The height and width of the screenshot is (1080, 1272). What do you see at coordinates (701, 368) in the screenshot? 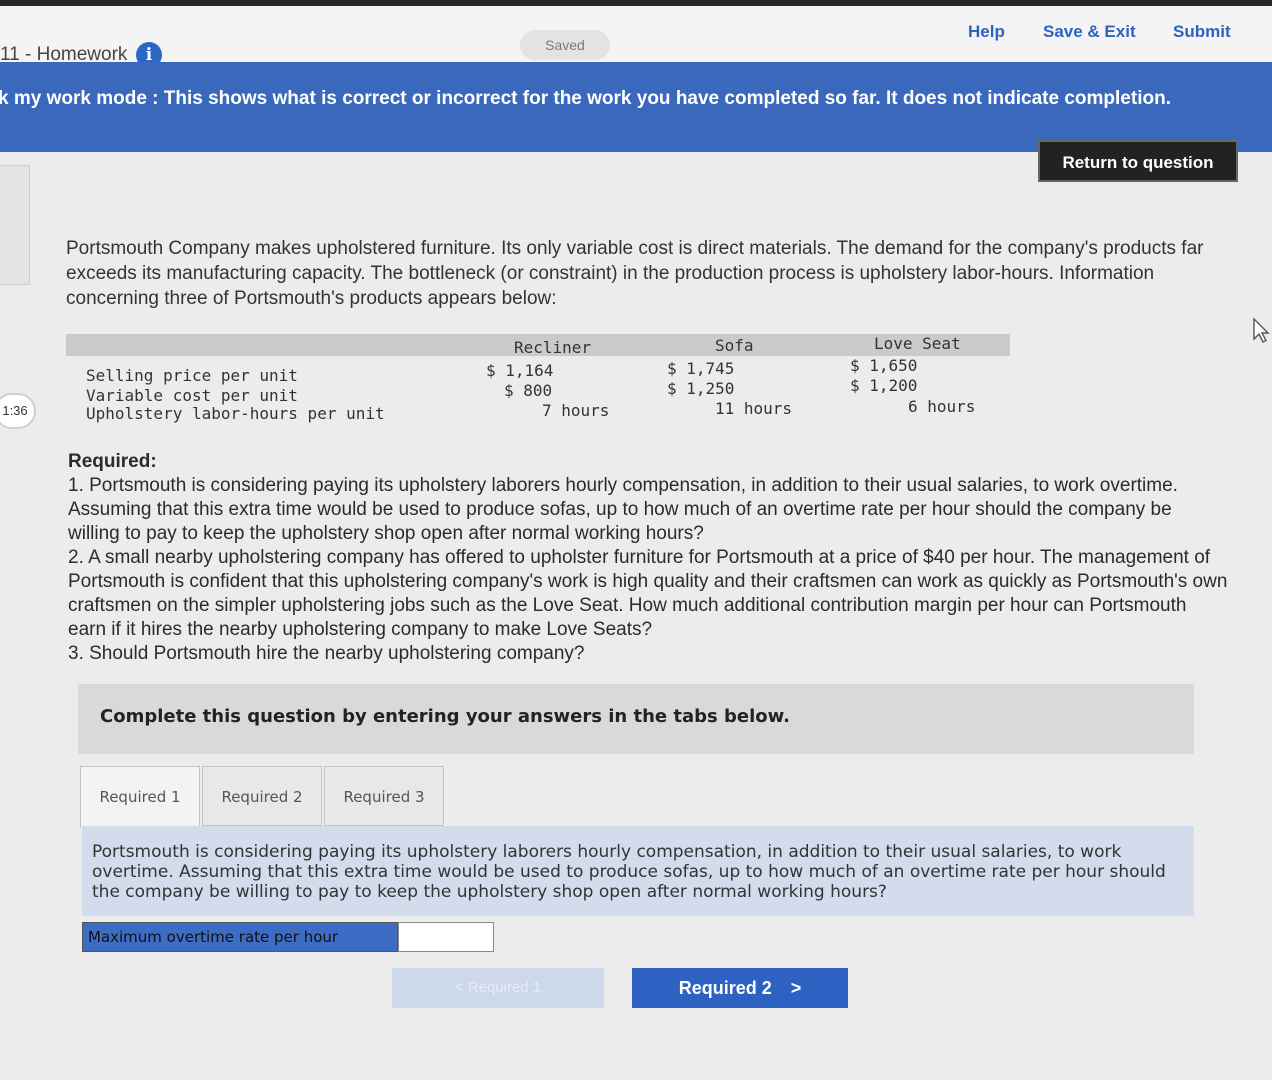
I see `cell-sofa-price: $ 1,745` at bounding box center [701, 368].